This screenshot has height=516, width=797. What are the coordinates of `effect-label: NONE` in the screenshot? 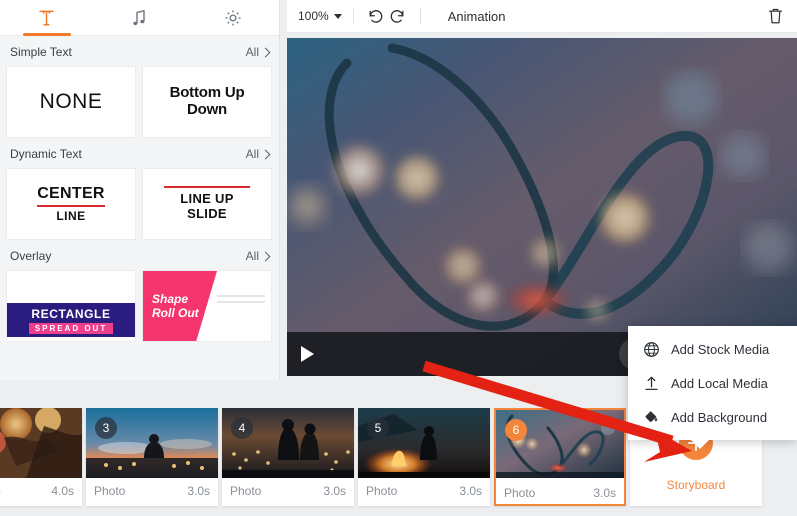 It's located at (71, 101).